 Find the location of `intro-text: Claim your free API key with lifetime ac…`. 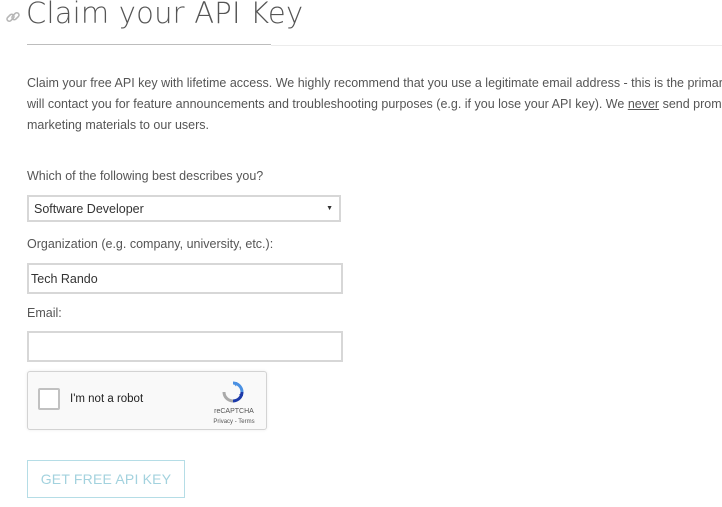

intro-text: Claim your free API key with lifetime ac… is located at coordinates (374, 104).